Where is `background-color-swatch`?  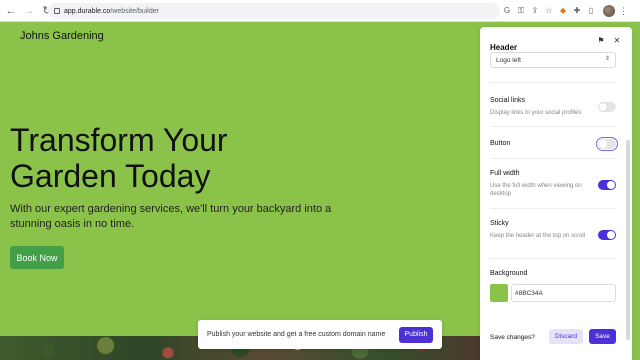
background-color-swatch is located at coordinates (499, 293).